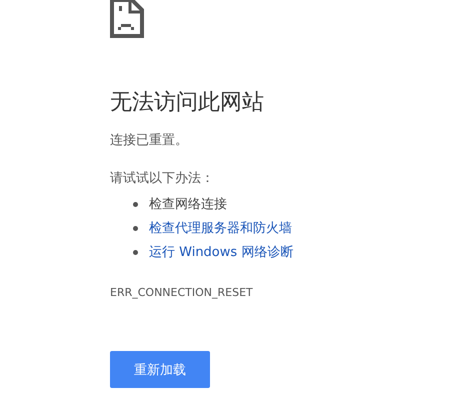 This screenshot has height=408, width=455. I want to click on suggestion-link: 检查代理服务器和防火墙, so click(220, 228).